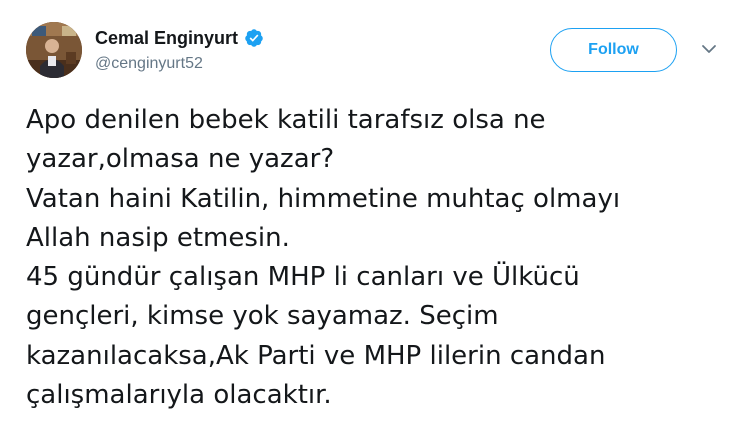 Image resolution: width=731 pixels, height=428 pixels. I want to click on tweet-text-line: yazar,olmasa ne yazar?, so click(180, 159).